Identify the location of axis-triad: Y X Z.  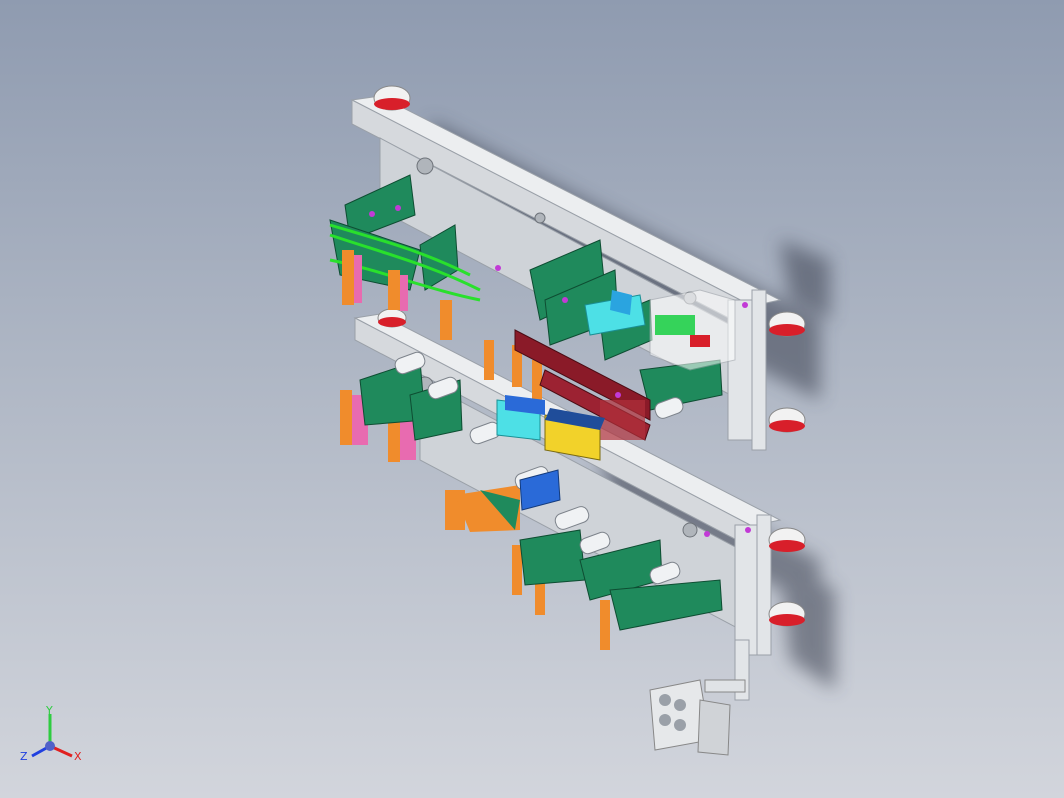
(51, 733).